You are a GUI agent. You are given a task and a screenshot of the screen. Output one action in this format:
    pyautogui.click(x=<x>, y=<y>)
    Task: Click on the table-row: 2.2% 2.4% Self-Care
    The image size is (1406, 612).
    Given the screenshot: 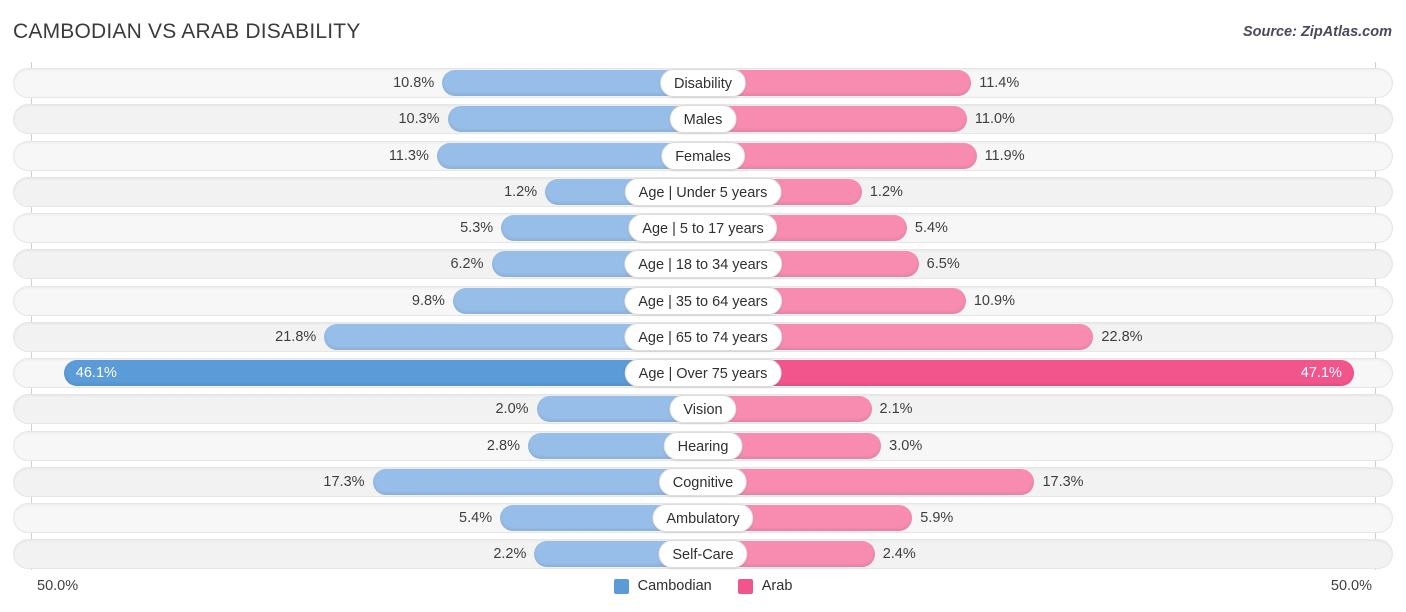 What is the action you would take?
    pyautogui.click(x=703, y=554)
    